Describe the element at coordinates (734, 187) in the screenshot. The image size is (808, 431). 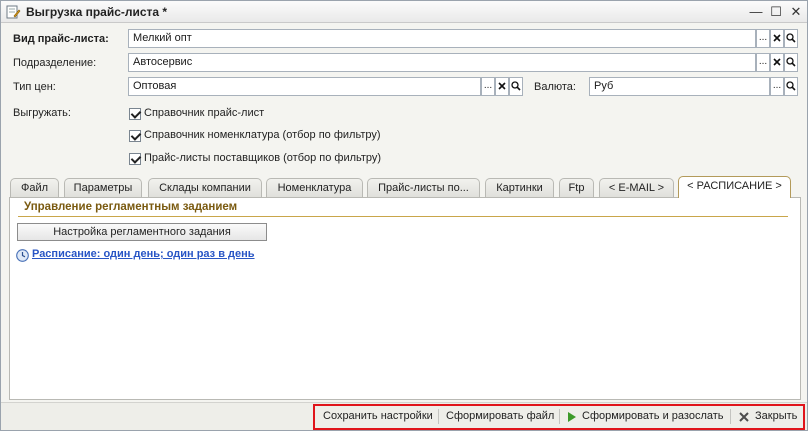
I see `tab-schedule: < РАСПИСАНИЕ >` at that location.